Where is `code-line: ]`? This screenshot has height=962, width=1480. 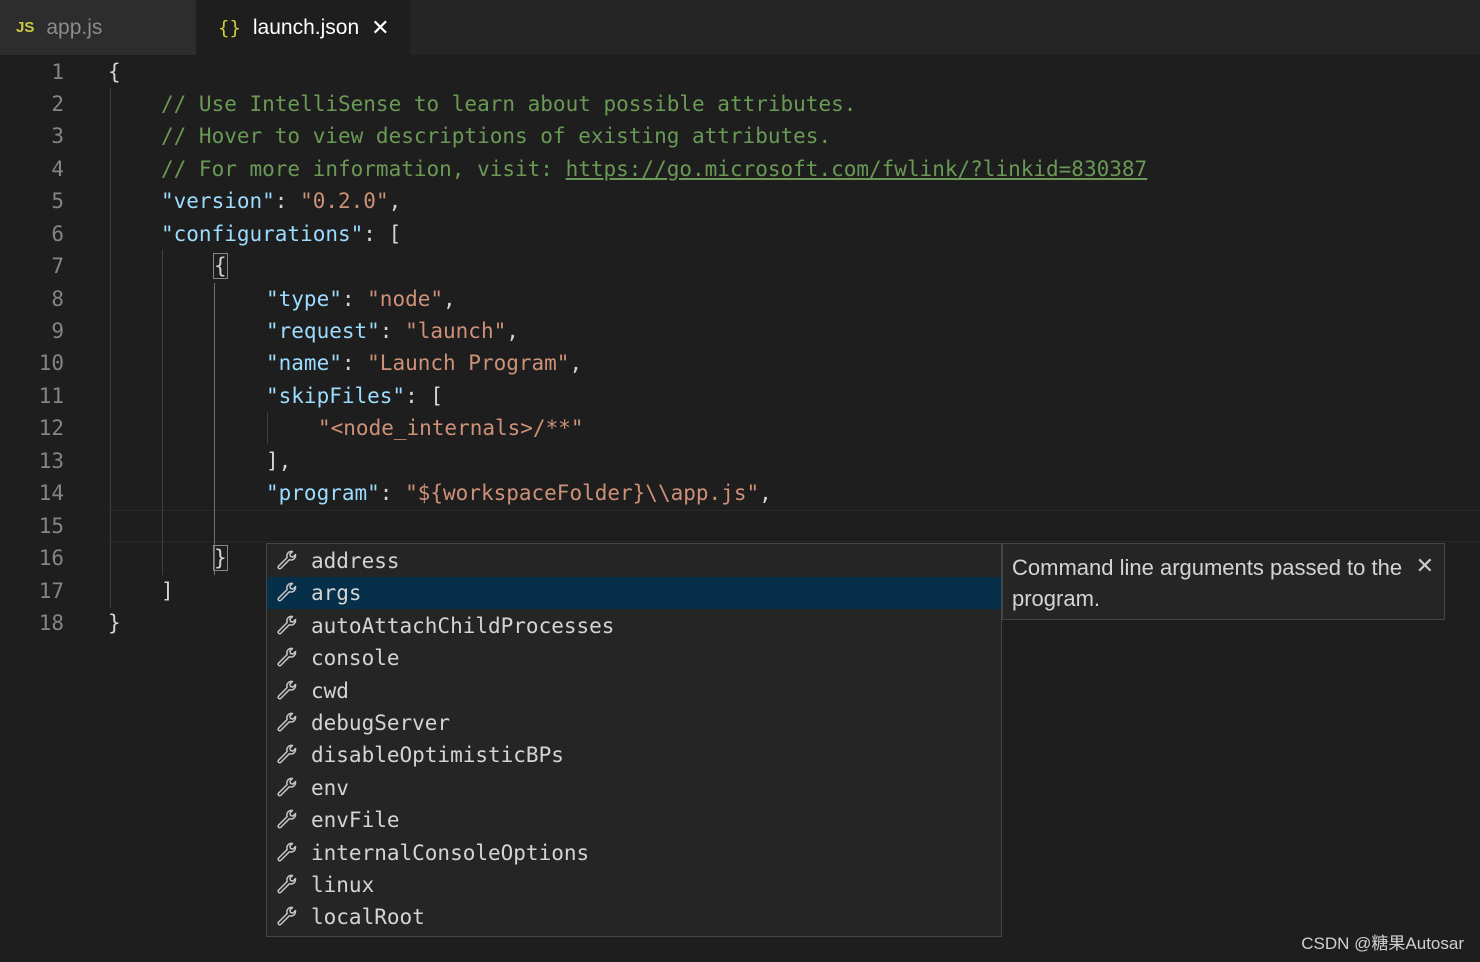 code-line: ] is located at coordinates (167, 591).